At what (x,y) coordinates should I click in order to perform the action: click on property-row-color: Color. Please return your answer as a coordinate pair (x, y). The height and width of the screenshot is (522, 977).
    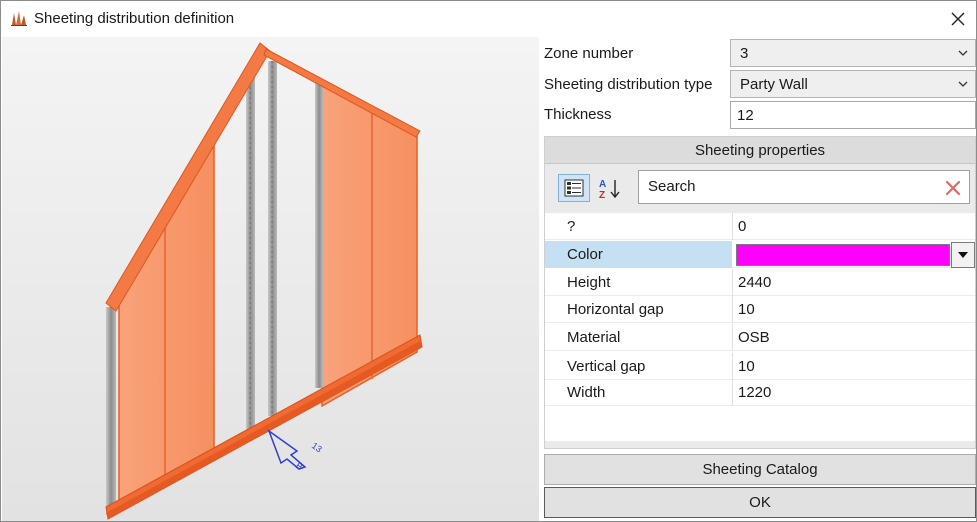
    Looking at the image, I should click on (760, 254).